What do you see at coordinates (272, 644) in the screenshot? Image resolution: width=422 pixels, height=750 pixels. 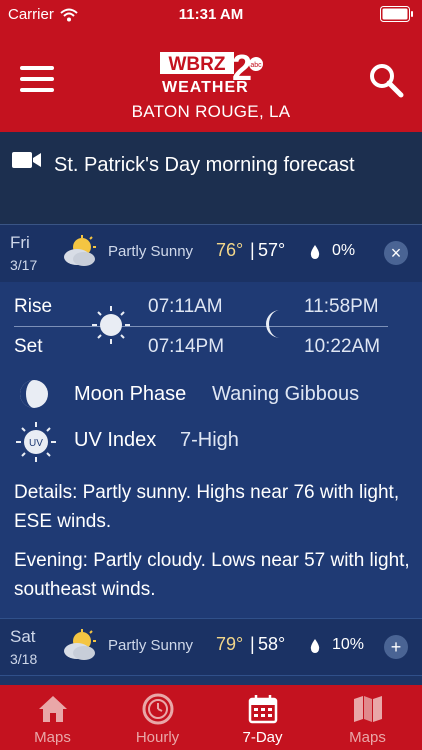 I see `low-temp: 58°` at bounding box center [272, 644].